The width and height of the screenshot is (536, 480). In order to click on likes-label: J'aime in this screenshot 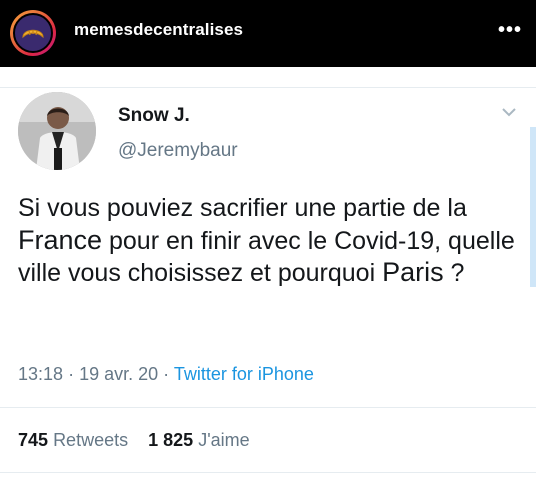, I will do `click(224, 440)`.